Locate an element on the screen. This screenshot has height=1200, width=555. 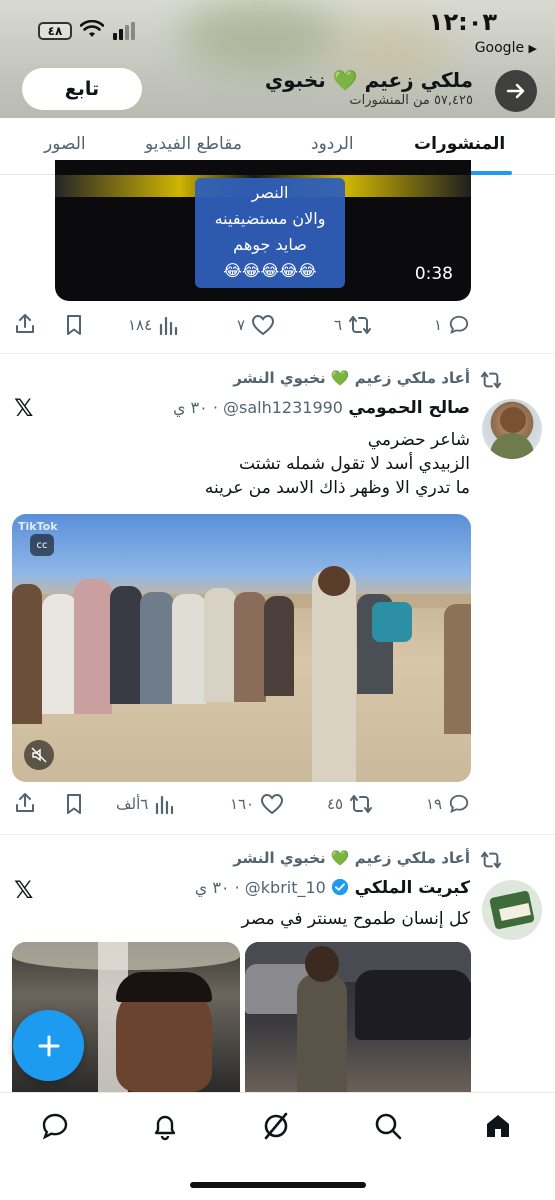
video-car is located at coordinates (392, 622).